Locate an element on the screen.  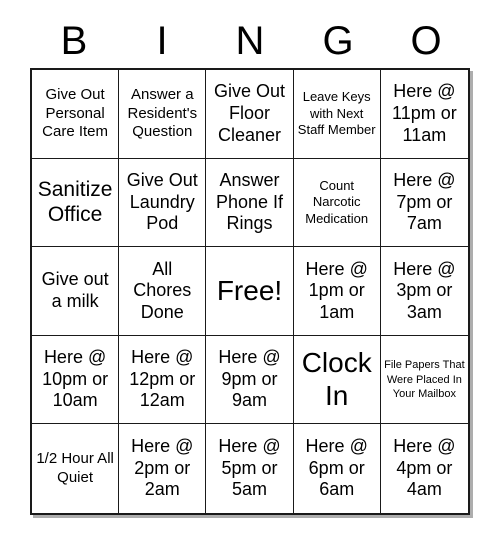
bingo-cell: Here @ 10pm or 10am is located at coordinates (76, 380).